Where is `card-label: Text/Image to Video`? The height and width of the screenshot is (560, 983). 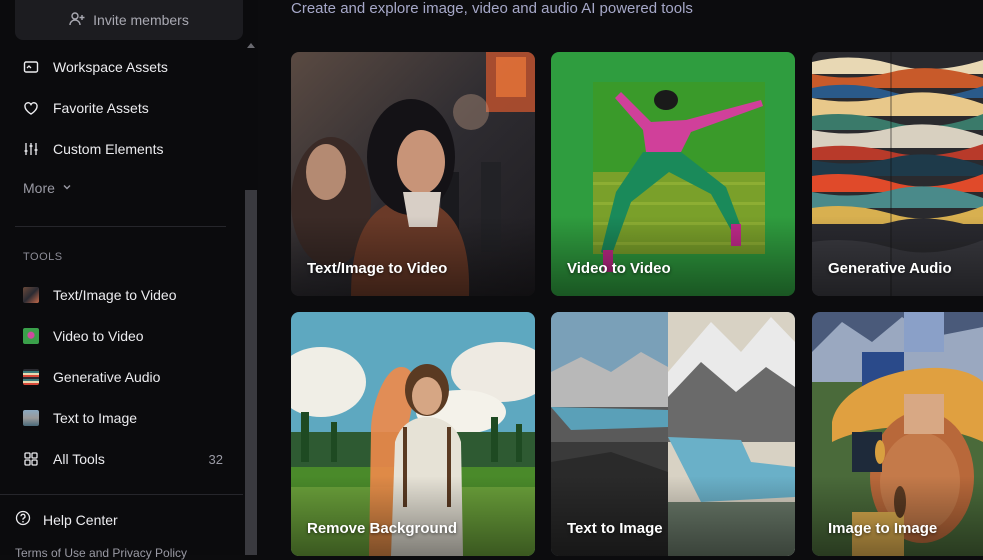 card-label: Text/Image to Video is located at coordinates (377, 268).